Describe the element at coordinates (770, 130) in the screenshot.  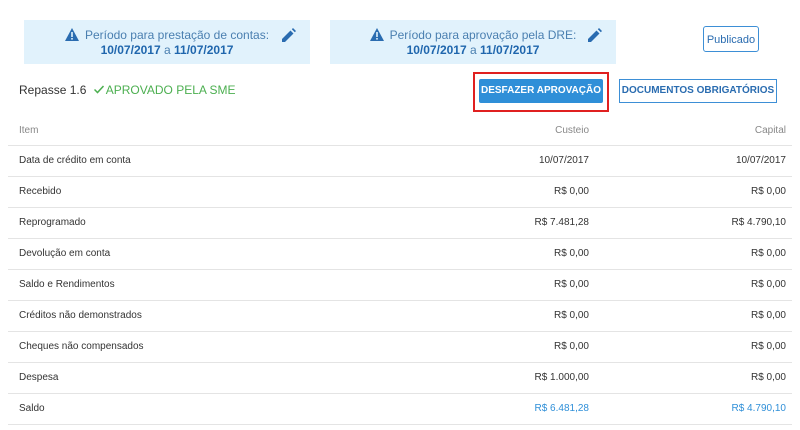
I see `header-capital: Capital` at that location.